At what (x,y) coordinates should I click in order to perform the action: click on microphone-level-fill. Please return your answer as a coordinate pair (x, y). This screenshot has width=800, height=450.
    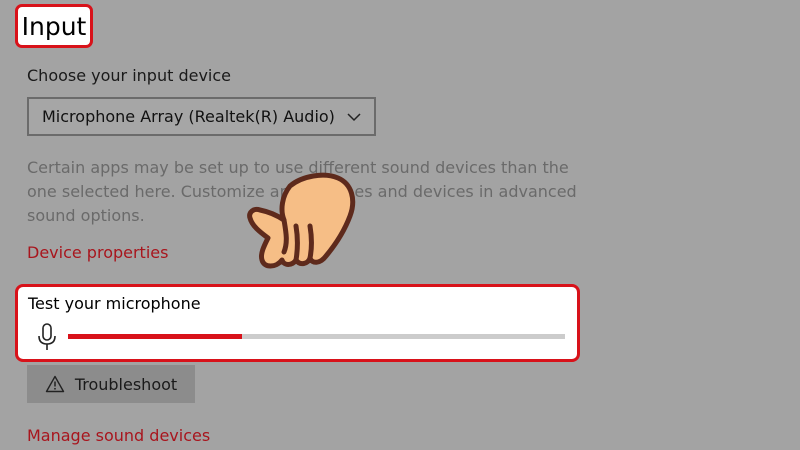
    Looking at the image, I should click on (155, 336).